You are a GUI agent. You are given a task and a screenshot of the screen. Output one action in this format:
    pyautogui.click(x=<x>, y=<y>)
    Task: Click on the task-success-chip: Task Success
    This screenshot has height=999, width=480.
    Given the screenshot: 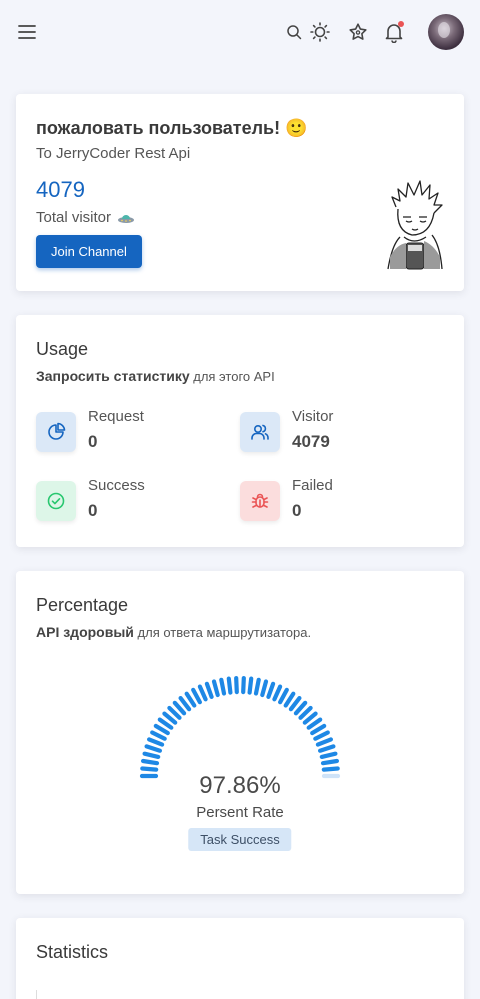 What is the action you would take?
    pyautogui.click(x=240, y=839)
    